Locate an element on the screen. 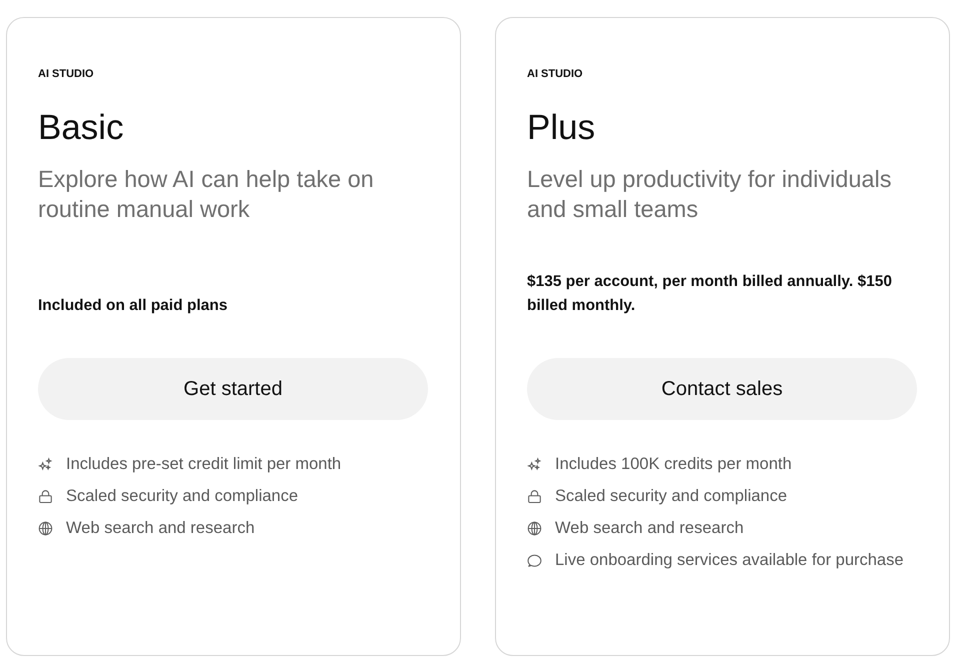 Image resolution: width=959 pixels, height=664 pixels. plan-name: Basic is located at coordinates (81, 128).